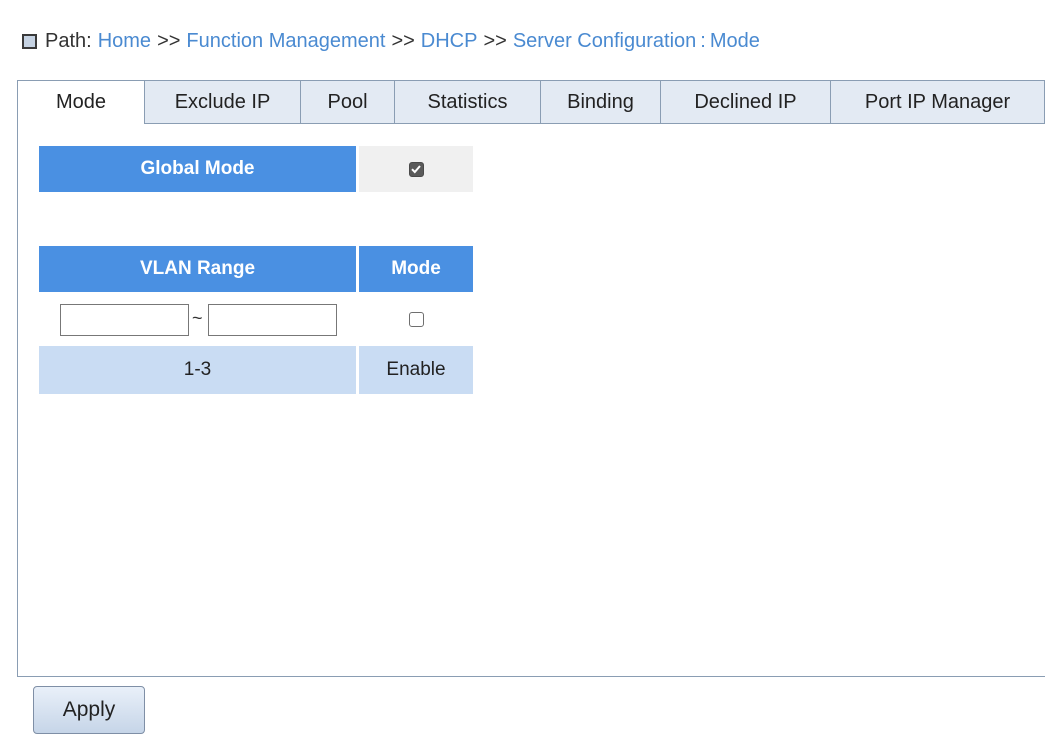 The height and width of the screenshot is (740, 1045). I want to click on vlan-range-input-cell: ~, so click(197, 319).